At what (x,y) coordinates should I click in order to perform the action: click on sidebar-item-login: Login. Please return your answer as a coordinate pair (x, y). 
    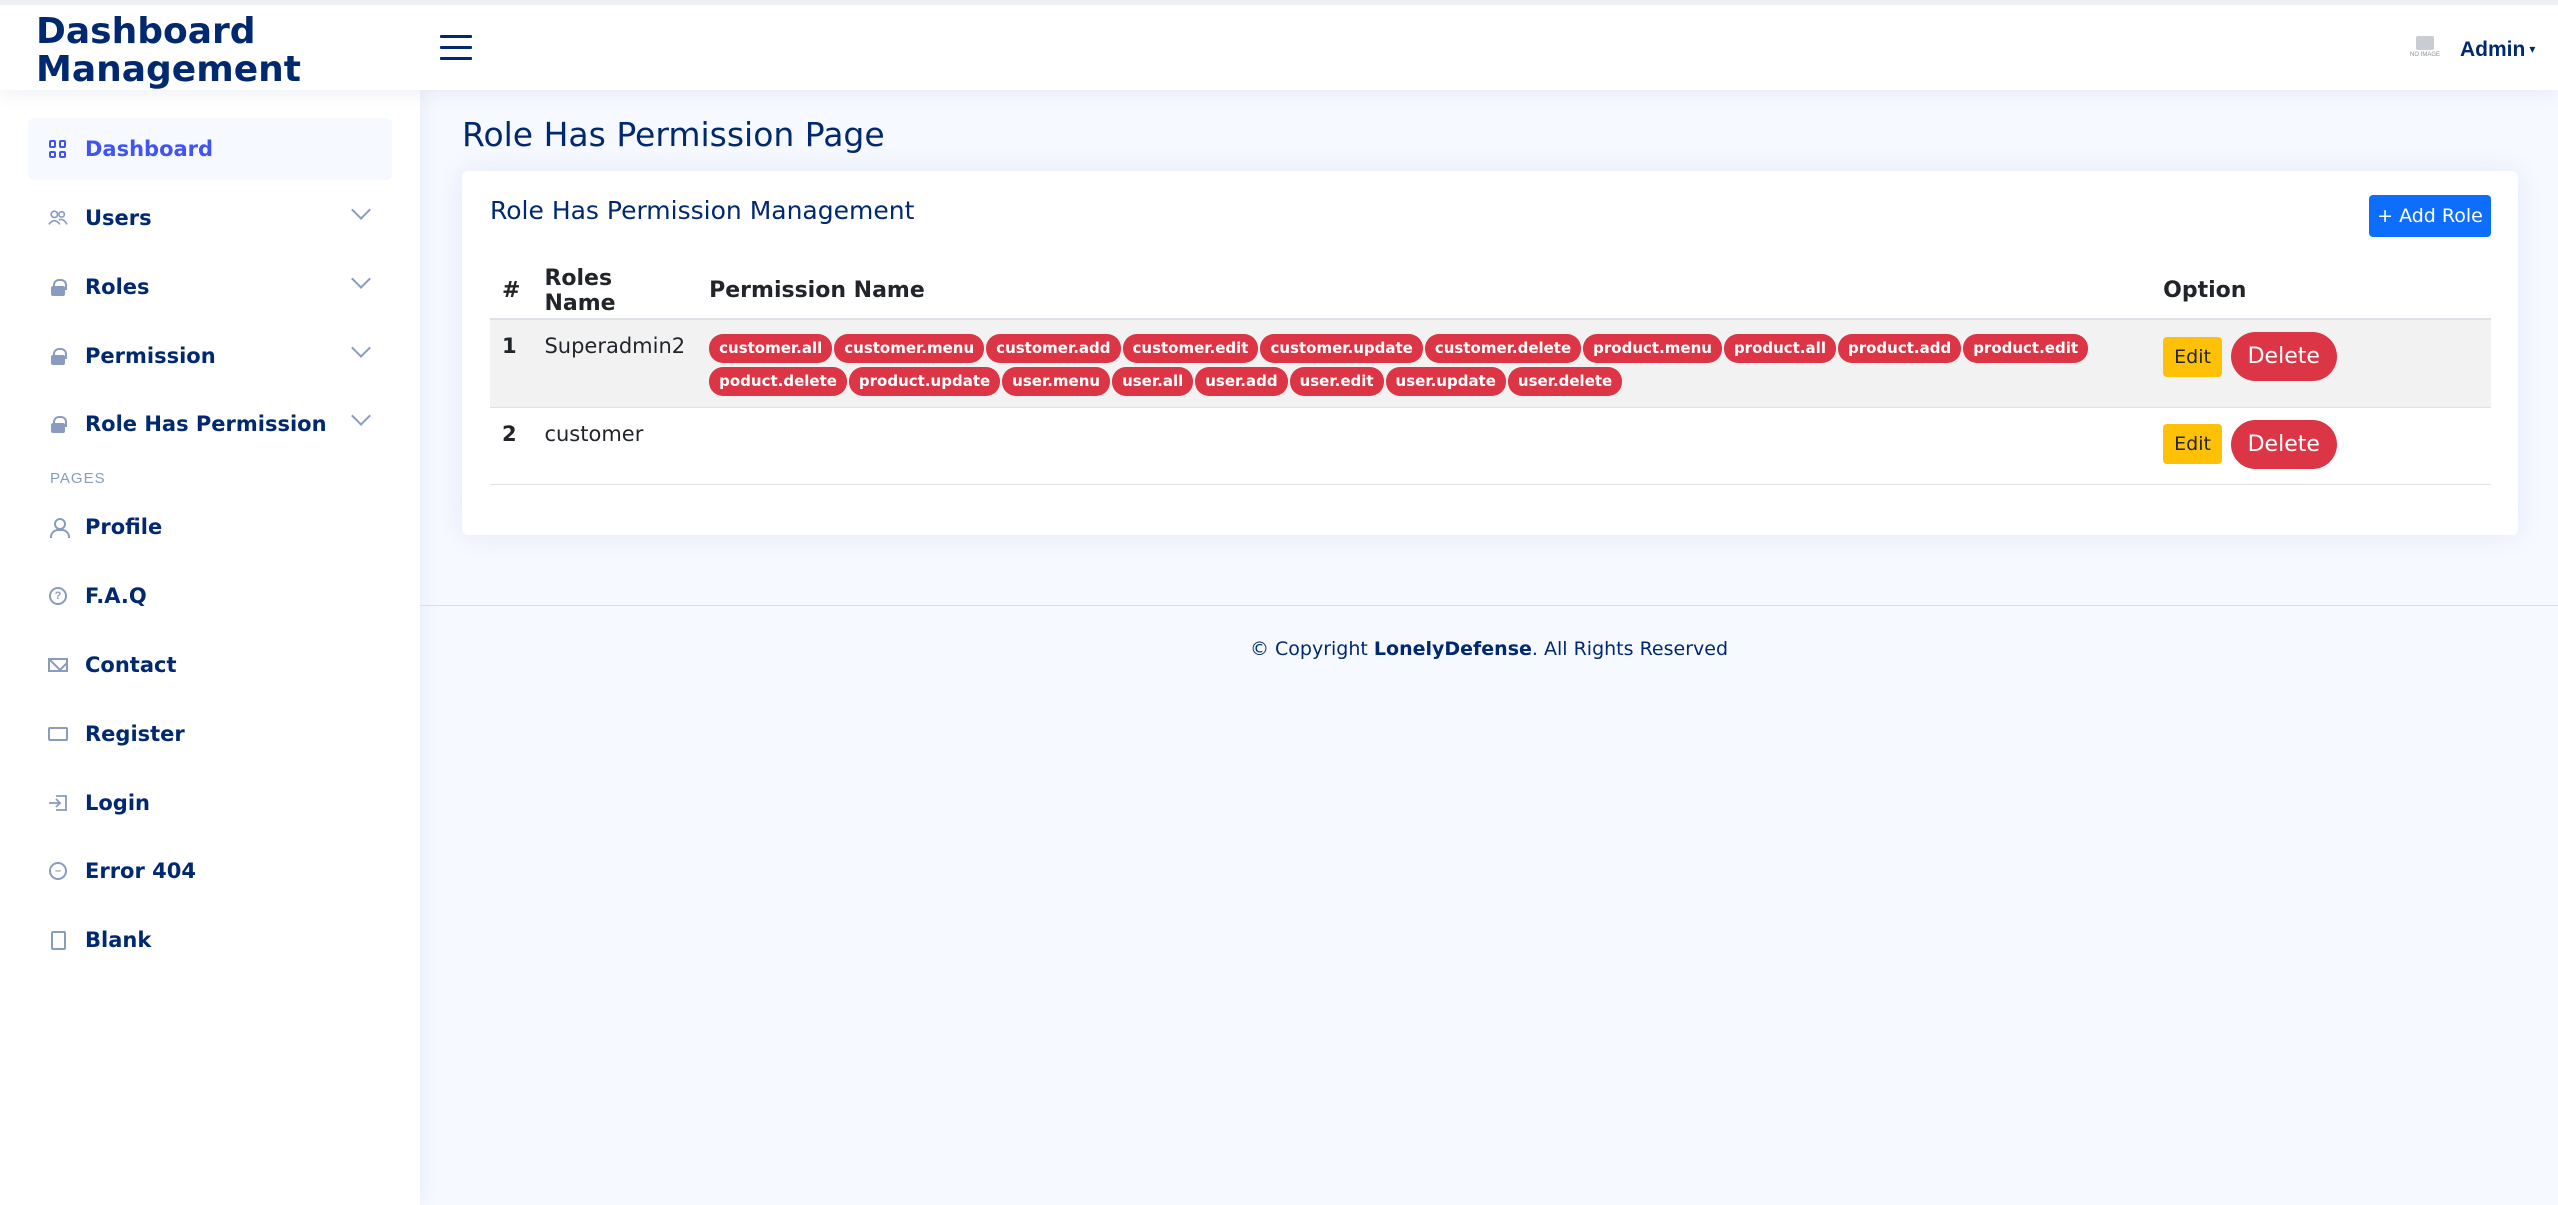
    Looking at the image, I should click on (210, 803).